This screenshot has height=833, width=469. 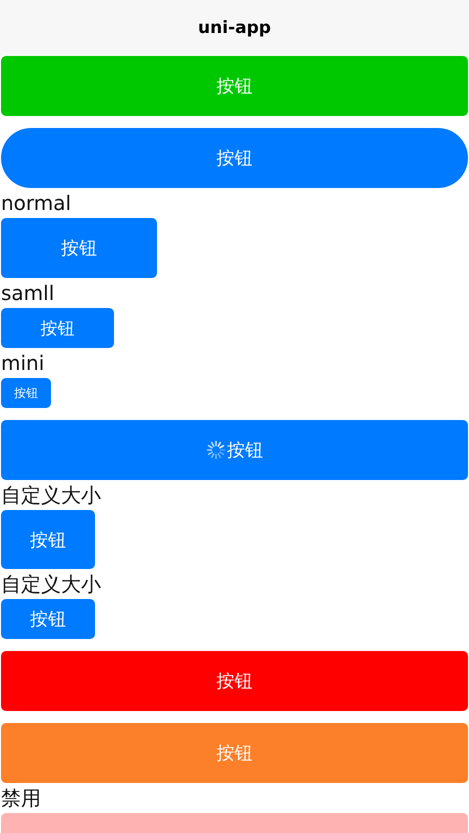 What do you see at coordinates (234, 28) in the screenshot?
I see `navbar-title: uni-app` at bounding box center [234, 28].